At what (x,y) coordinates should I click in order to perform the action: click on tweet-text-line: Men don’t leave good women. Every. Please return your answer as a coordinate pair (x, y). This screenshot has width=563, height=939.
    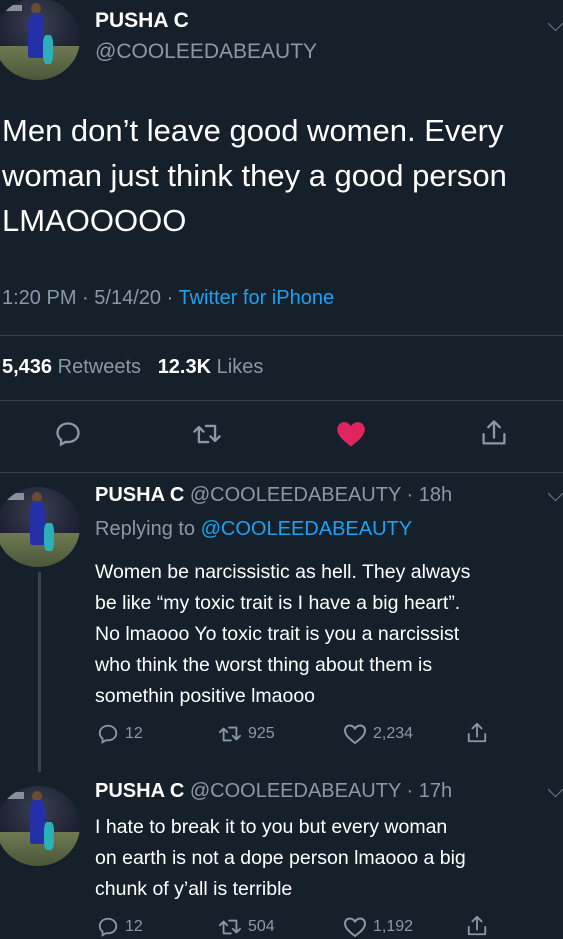
    Looking at the image, I should click on (253, 130).